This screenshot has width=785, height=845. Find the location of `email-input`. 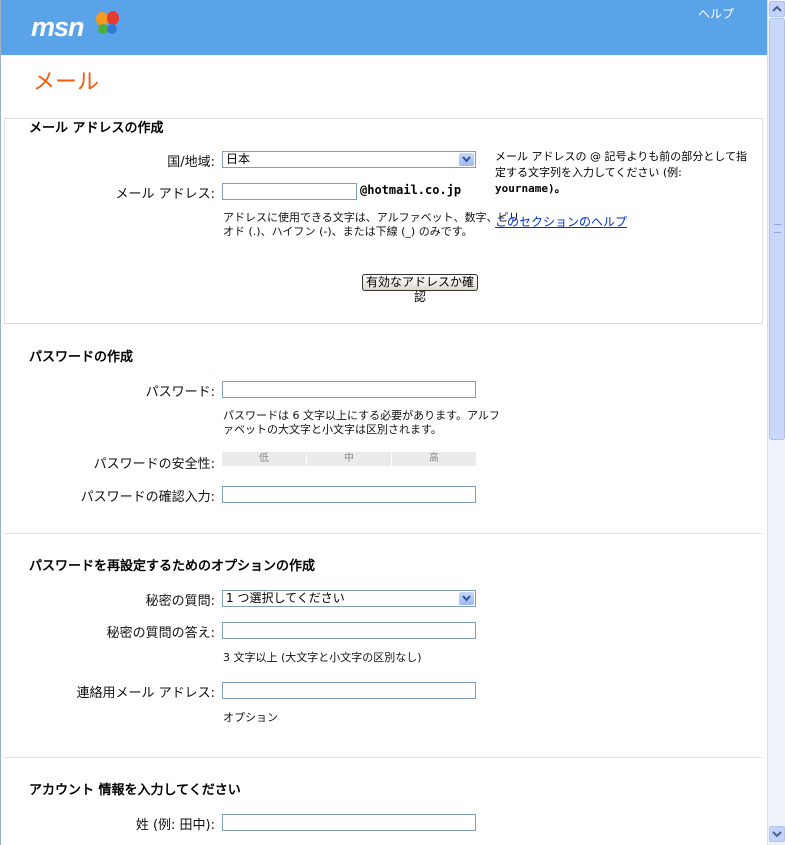

email-input is located at coordinates (289, 191).